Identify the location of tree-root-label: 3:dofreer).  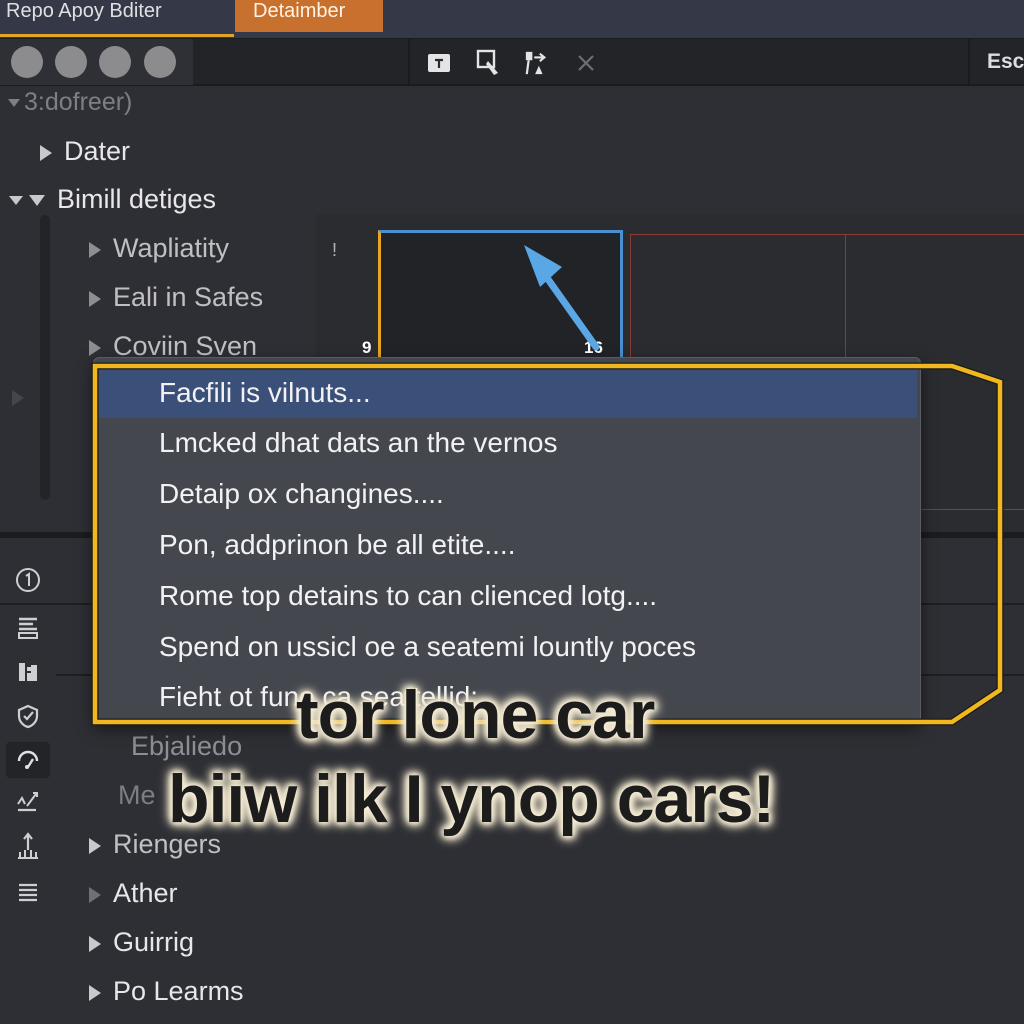
(78, 102).